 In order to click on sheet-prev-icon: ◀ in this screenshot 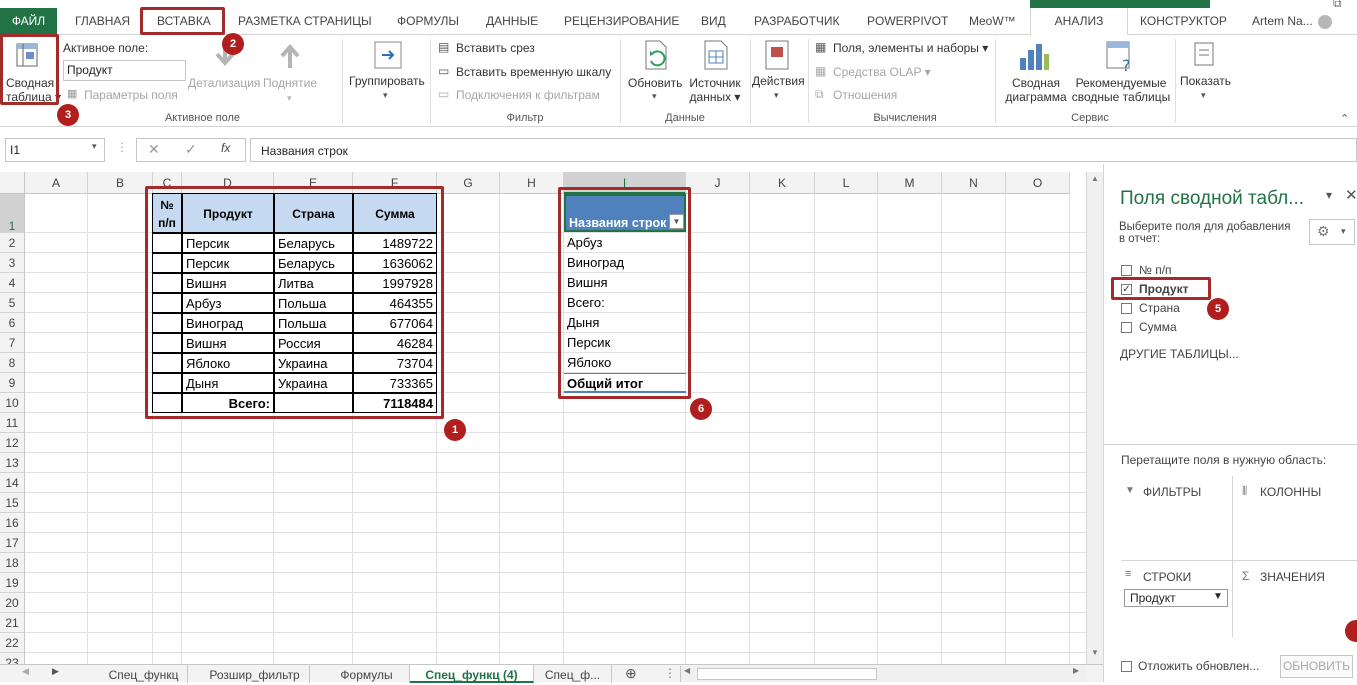, I will do `click(25, 671)`.